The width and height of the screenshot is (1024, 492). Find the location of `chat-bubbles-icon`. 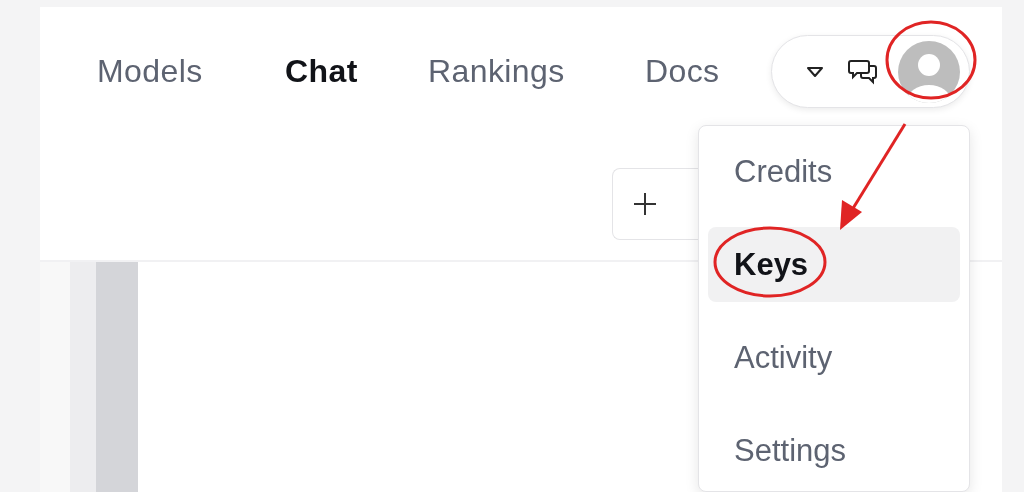

chat-bubbles-icon is located at coordinates (863, 71).